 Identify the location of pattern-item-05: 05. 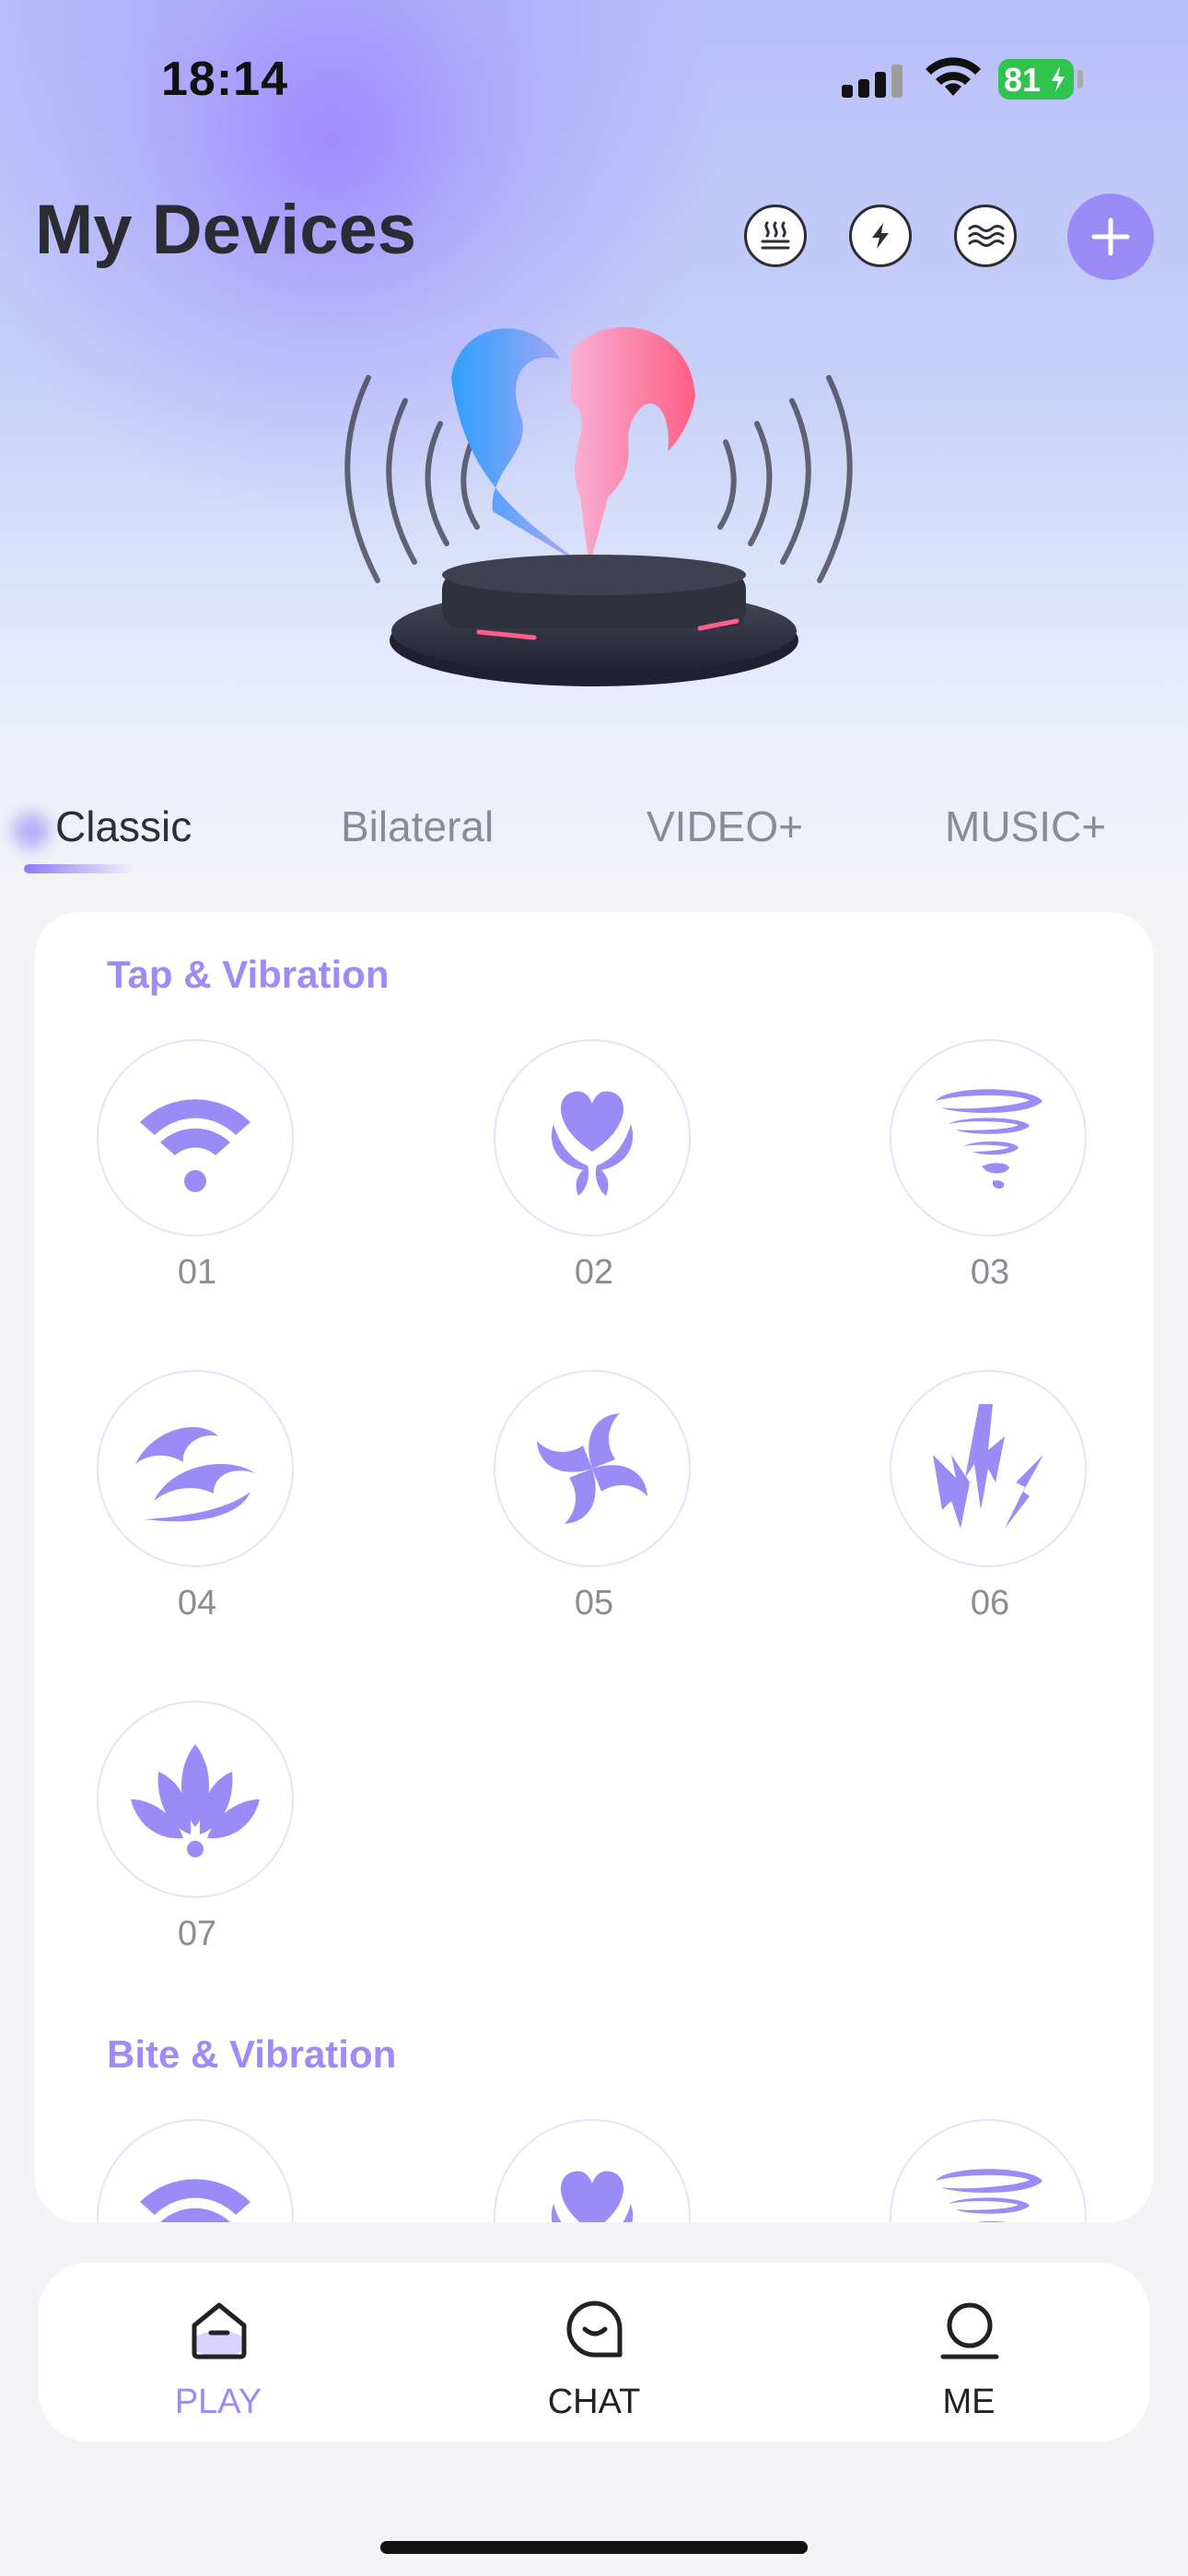
(594, 1496).